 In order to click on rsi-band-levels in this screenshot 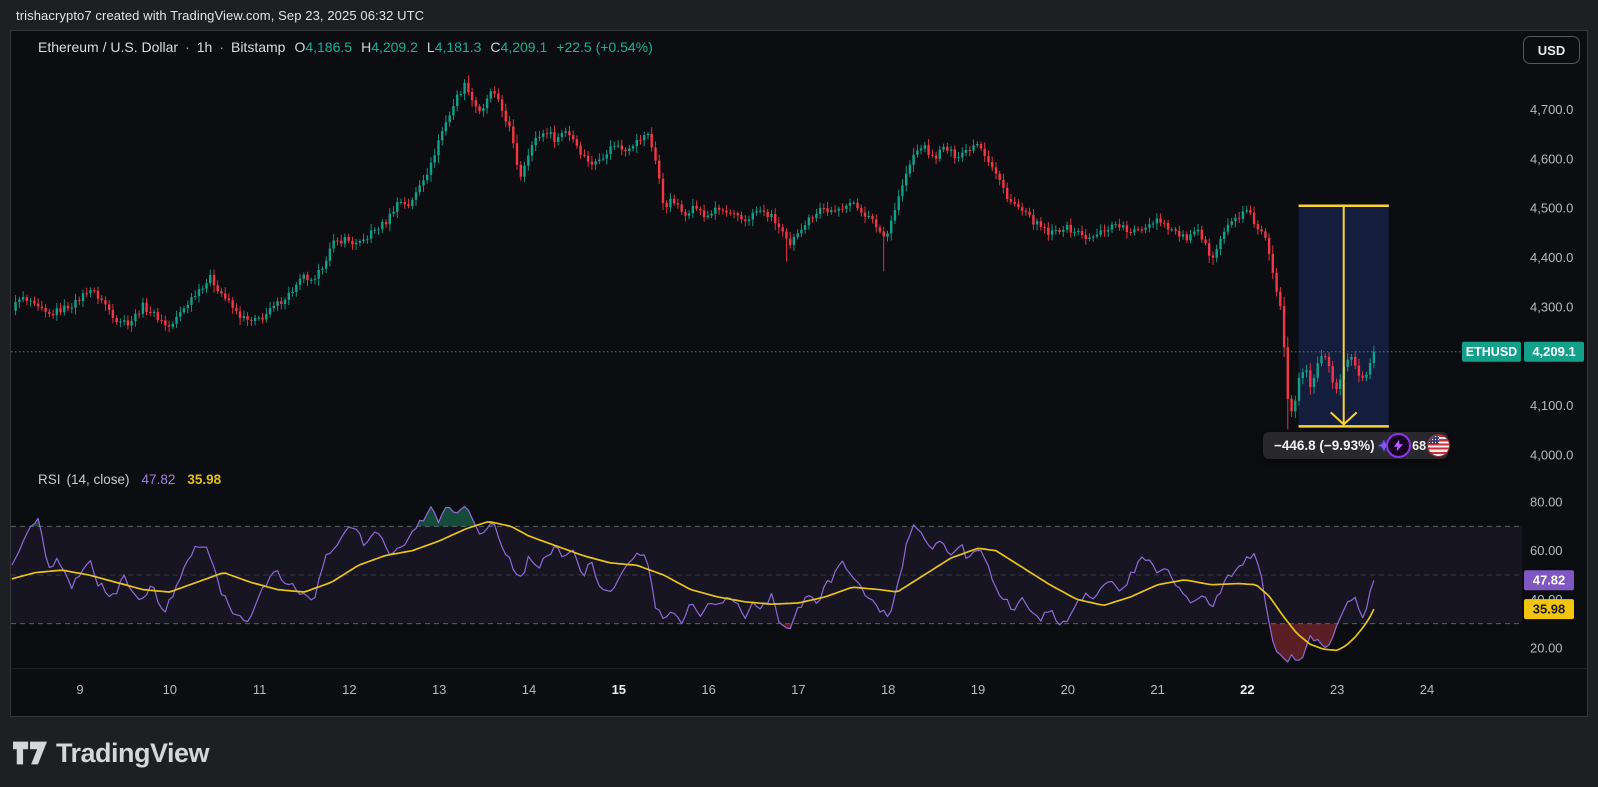, I will do `click(766, 575)`.